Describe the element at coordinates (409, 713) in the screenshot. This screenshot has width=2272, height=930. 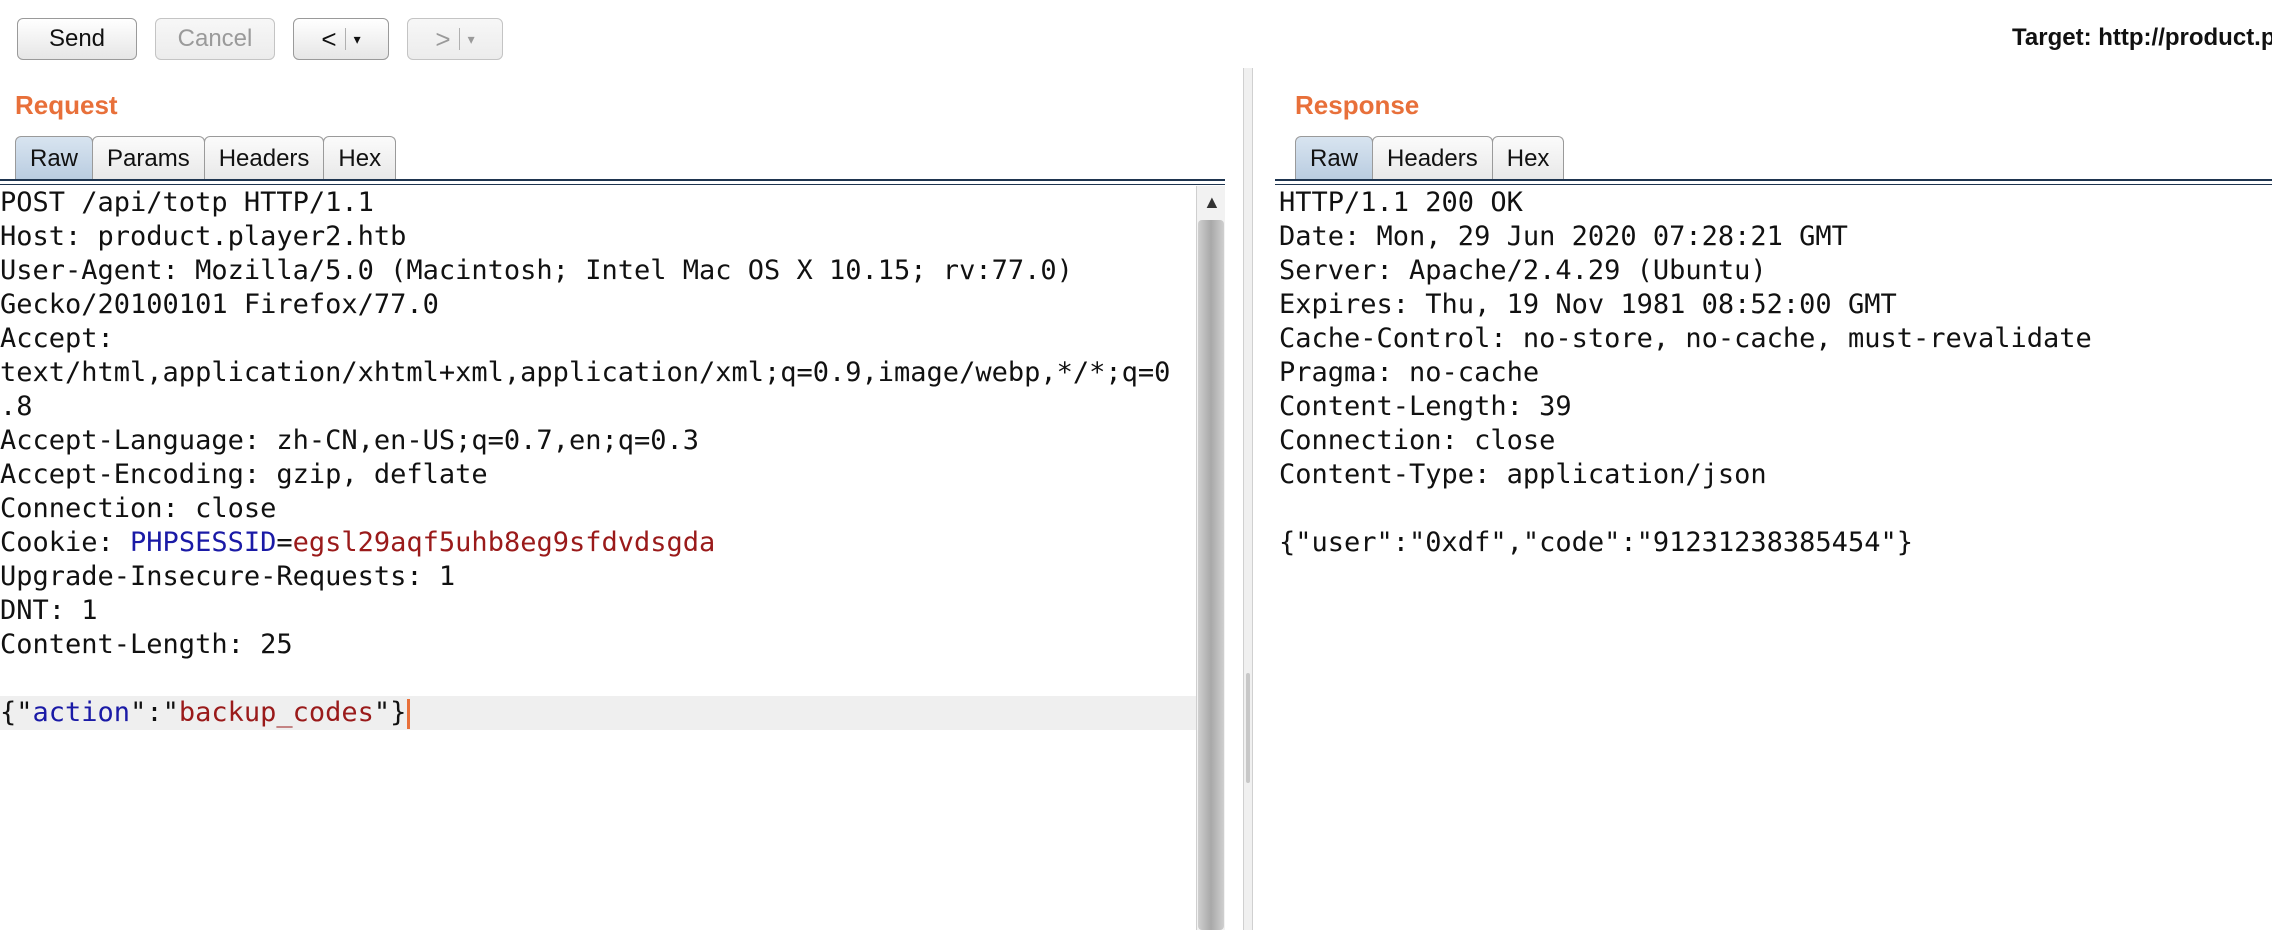
I see `text-cursor` at that location.